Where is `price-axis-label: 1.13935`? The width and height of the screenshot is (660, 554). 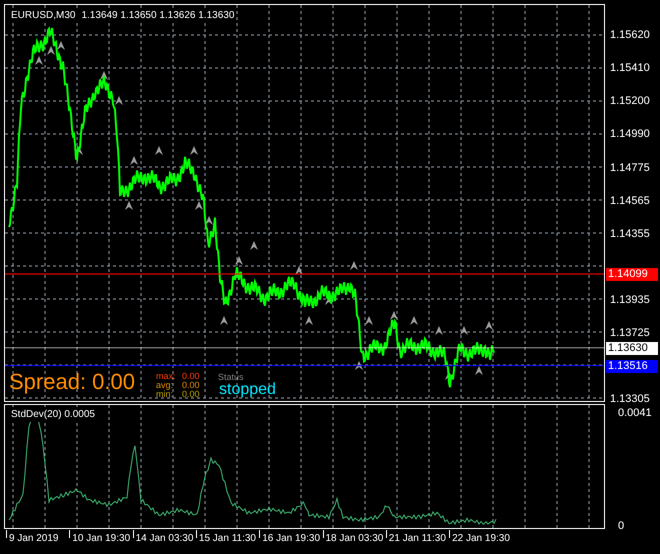
price-axis-label: 1.13935 is located at coordinates (630, 300).